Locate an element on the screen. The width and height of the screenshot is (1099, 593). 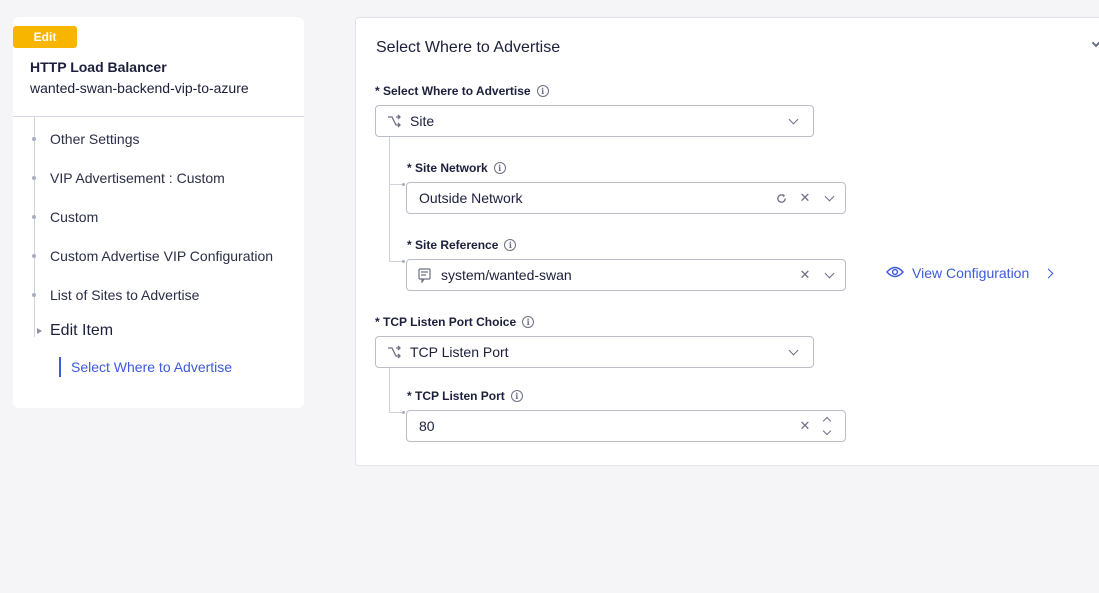
site-network-value: Outside Network is located at coordinates (471, 198).